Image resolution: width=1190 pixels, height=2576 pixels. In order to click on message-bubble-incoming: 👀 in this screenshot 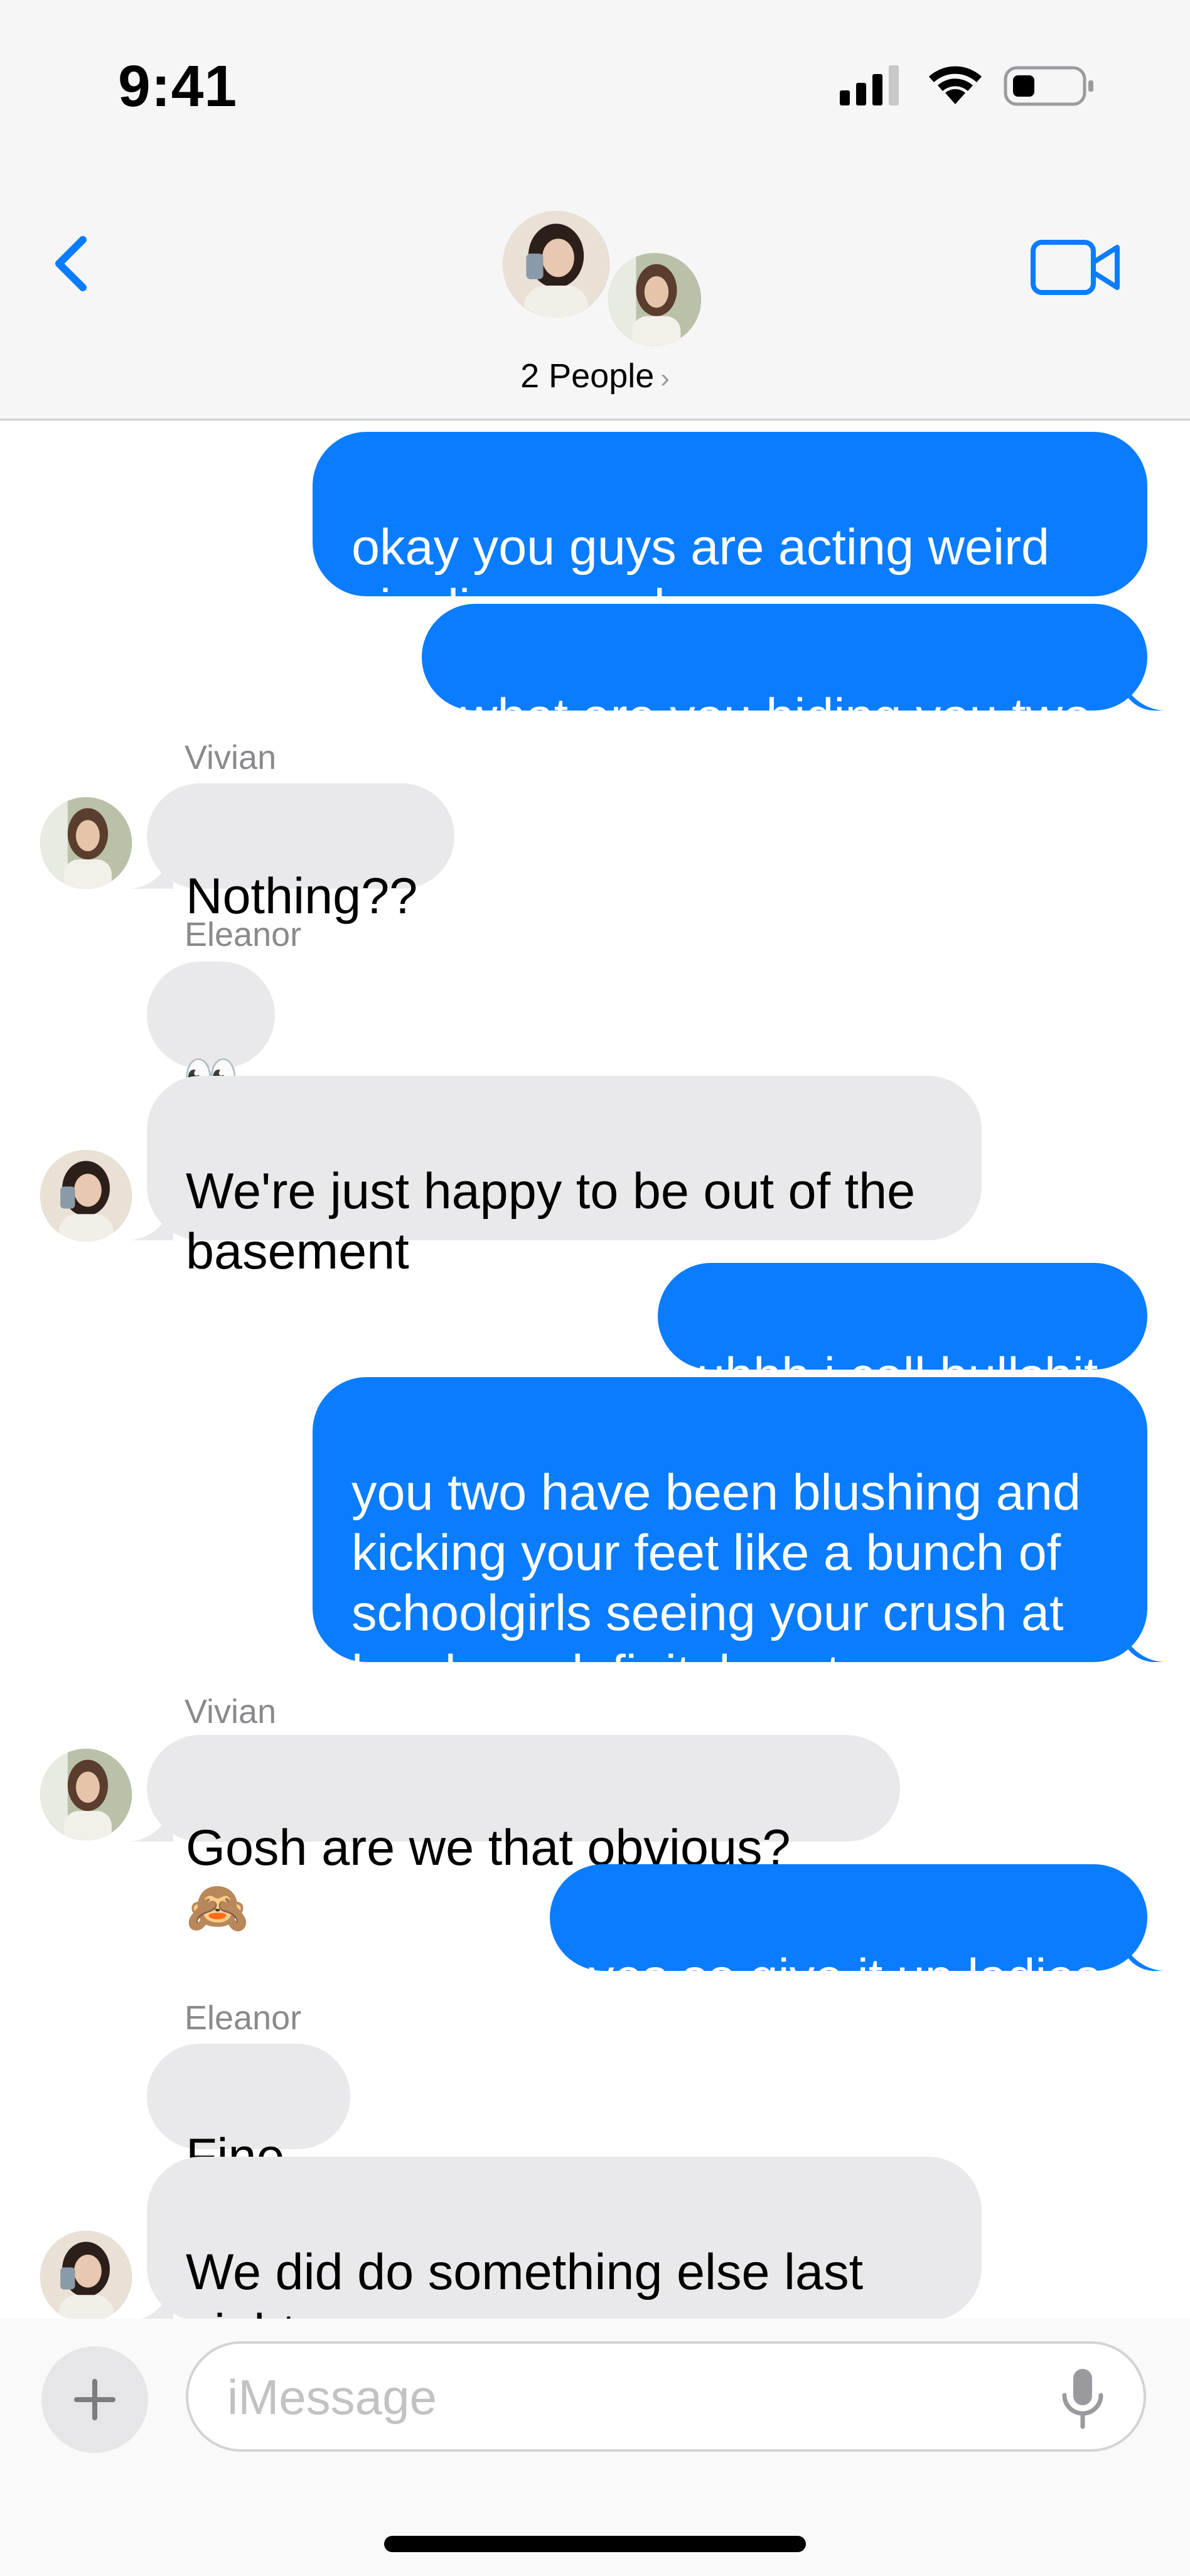, I will do `click(211, 1032)`.